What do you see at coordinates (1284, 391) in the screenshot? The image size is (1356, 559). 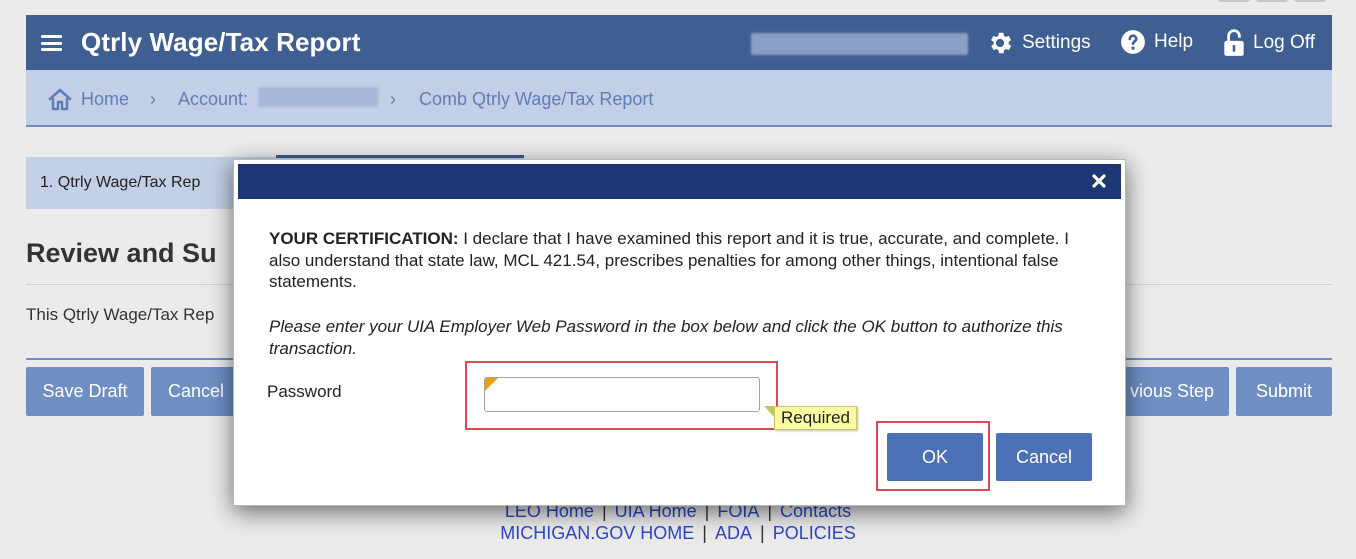 I see `submit-button: Submit` at bounding box center [1284, 391].